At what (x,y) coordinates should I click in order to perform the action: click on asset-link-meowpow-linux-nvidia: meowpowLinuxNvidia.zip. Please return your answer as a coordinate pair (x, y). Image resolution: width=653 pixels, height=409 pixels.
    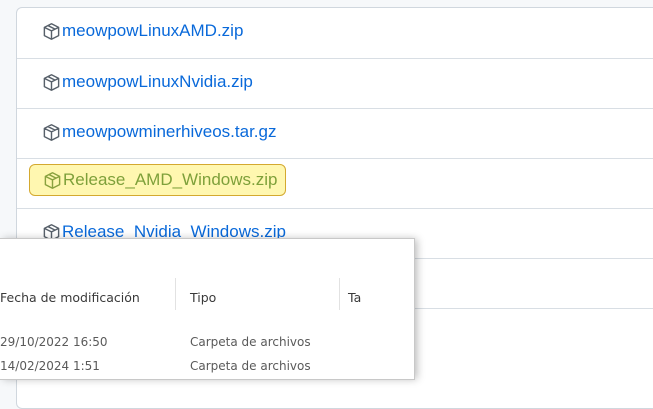
    Looking at the image, I should click on (147, 82).